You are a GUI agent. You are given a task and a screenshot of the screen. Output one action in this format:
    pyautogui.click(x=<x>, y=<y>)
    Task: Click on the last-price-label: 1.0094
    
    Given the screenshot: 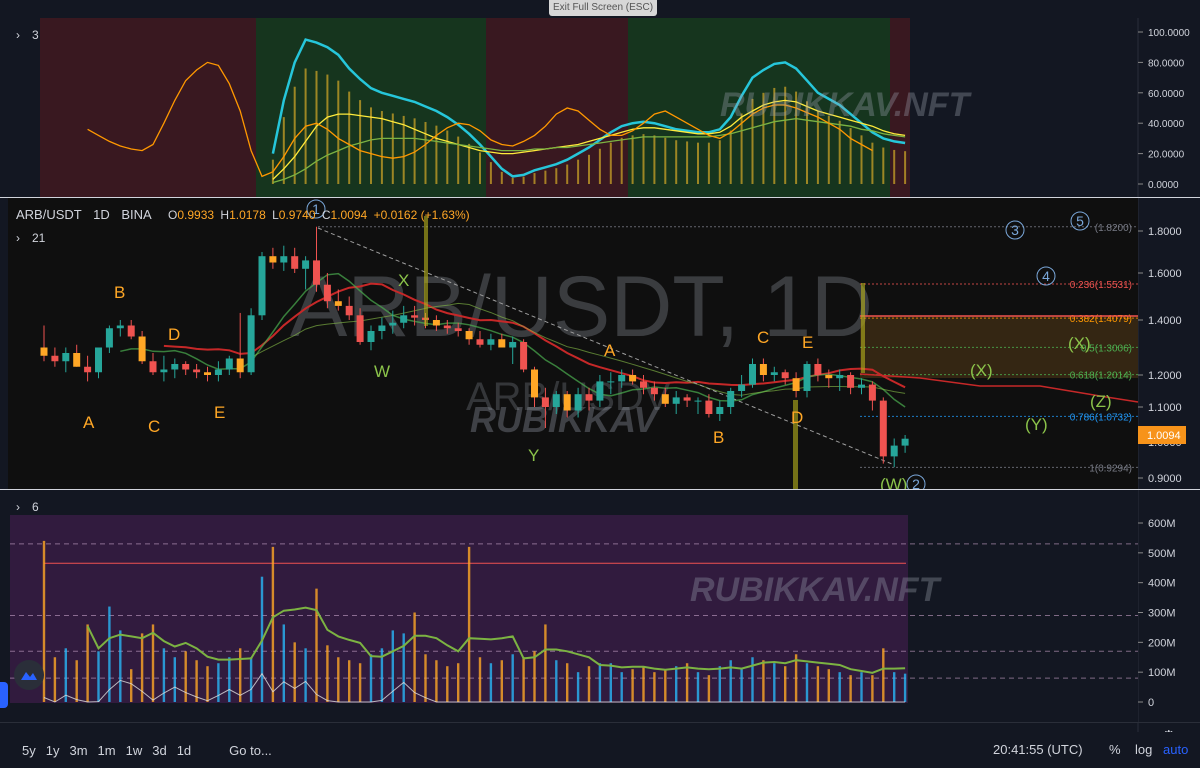 What is the action you would take?
    pyautogui.click(x=1164, y=436)
    